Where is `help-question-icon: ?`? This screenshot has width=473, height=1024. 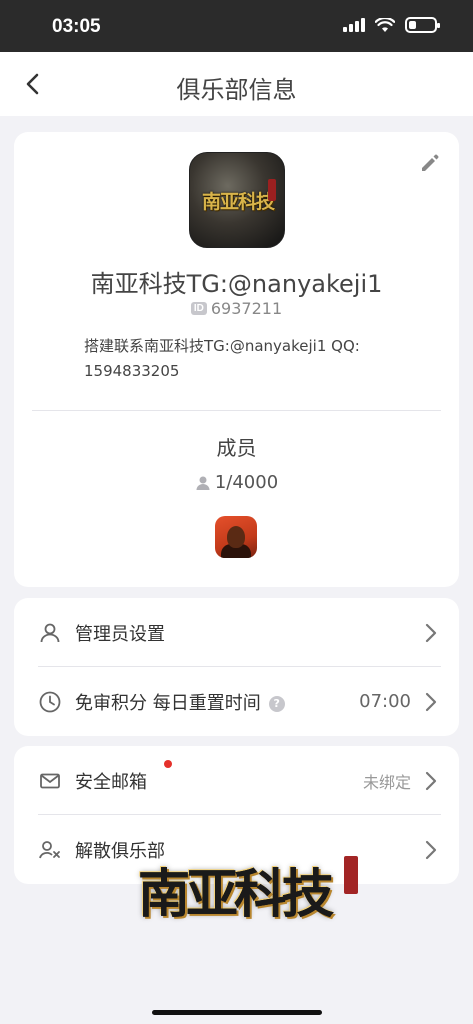 help-question-icon: ? is located at coordinates (276, 703).